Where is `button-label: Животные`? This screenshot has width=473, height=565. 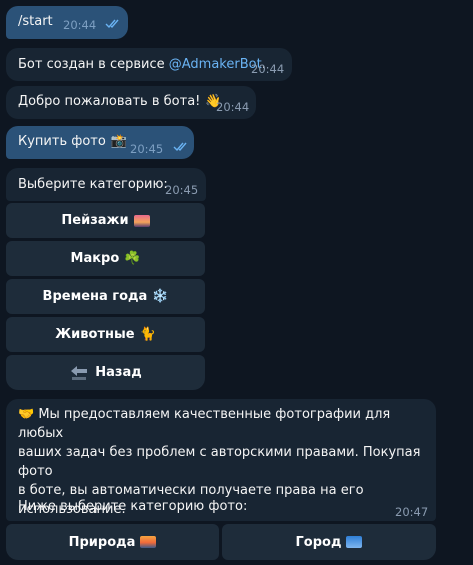
button-label: Животные is located at coordinates (95, 334).